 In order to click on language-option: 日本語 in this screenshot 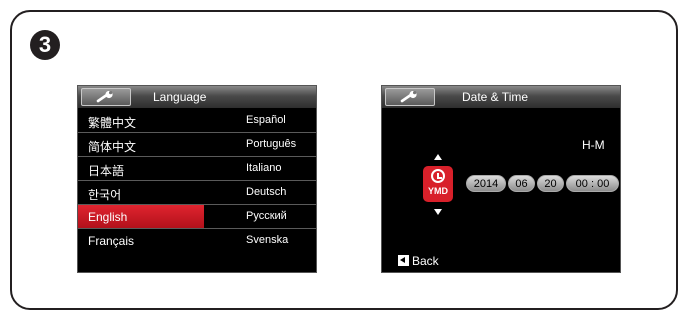, I will do `click(106, 170)`.